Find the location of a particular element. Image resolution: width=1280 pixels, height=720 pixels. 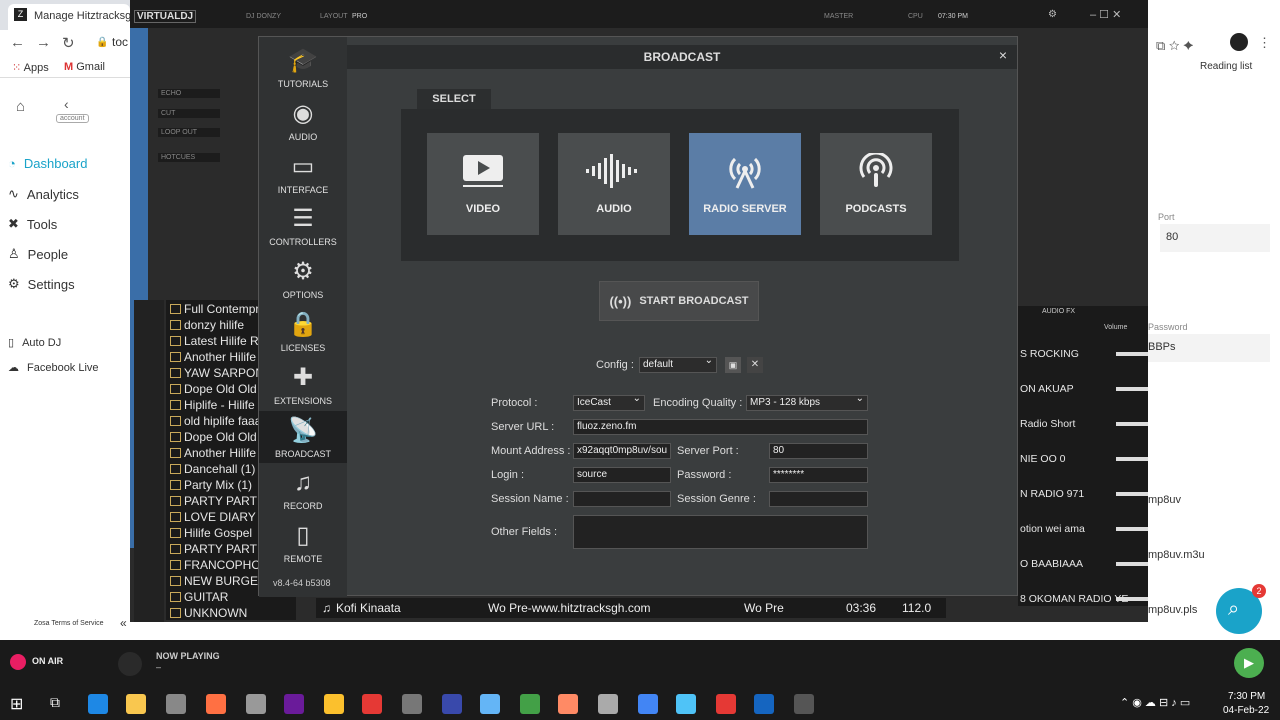

account-label: account is located at coordinates (72, 118).